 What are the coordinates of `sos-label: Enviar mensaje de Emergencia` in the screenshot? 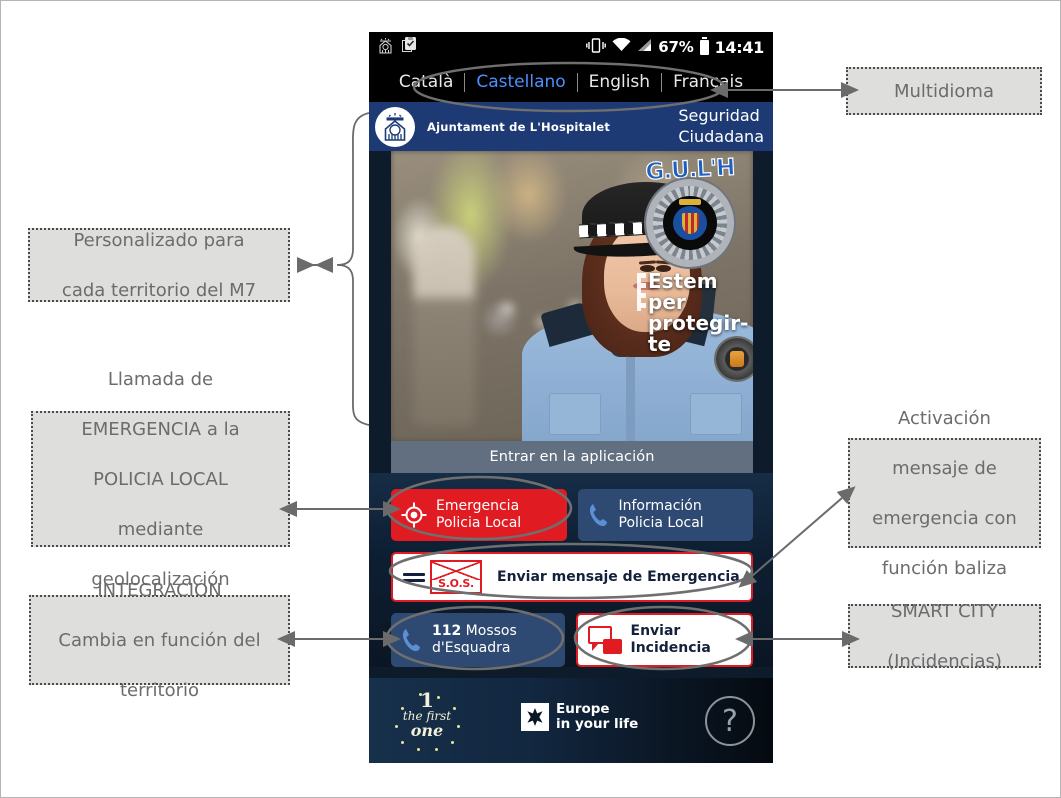 It's located at (618, 576).